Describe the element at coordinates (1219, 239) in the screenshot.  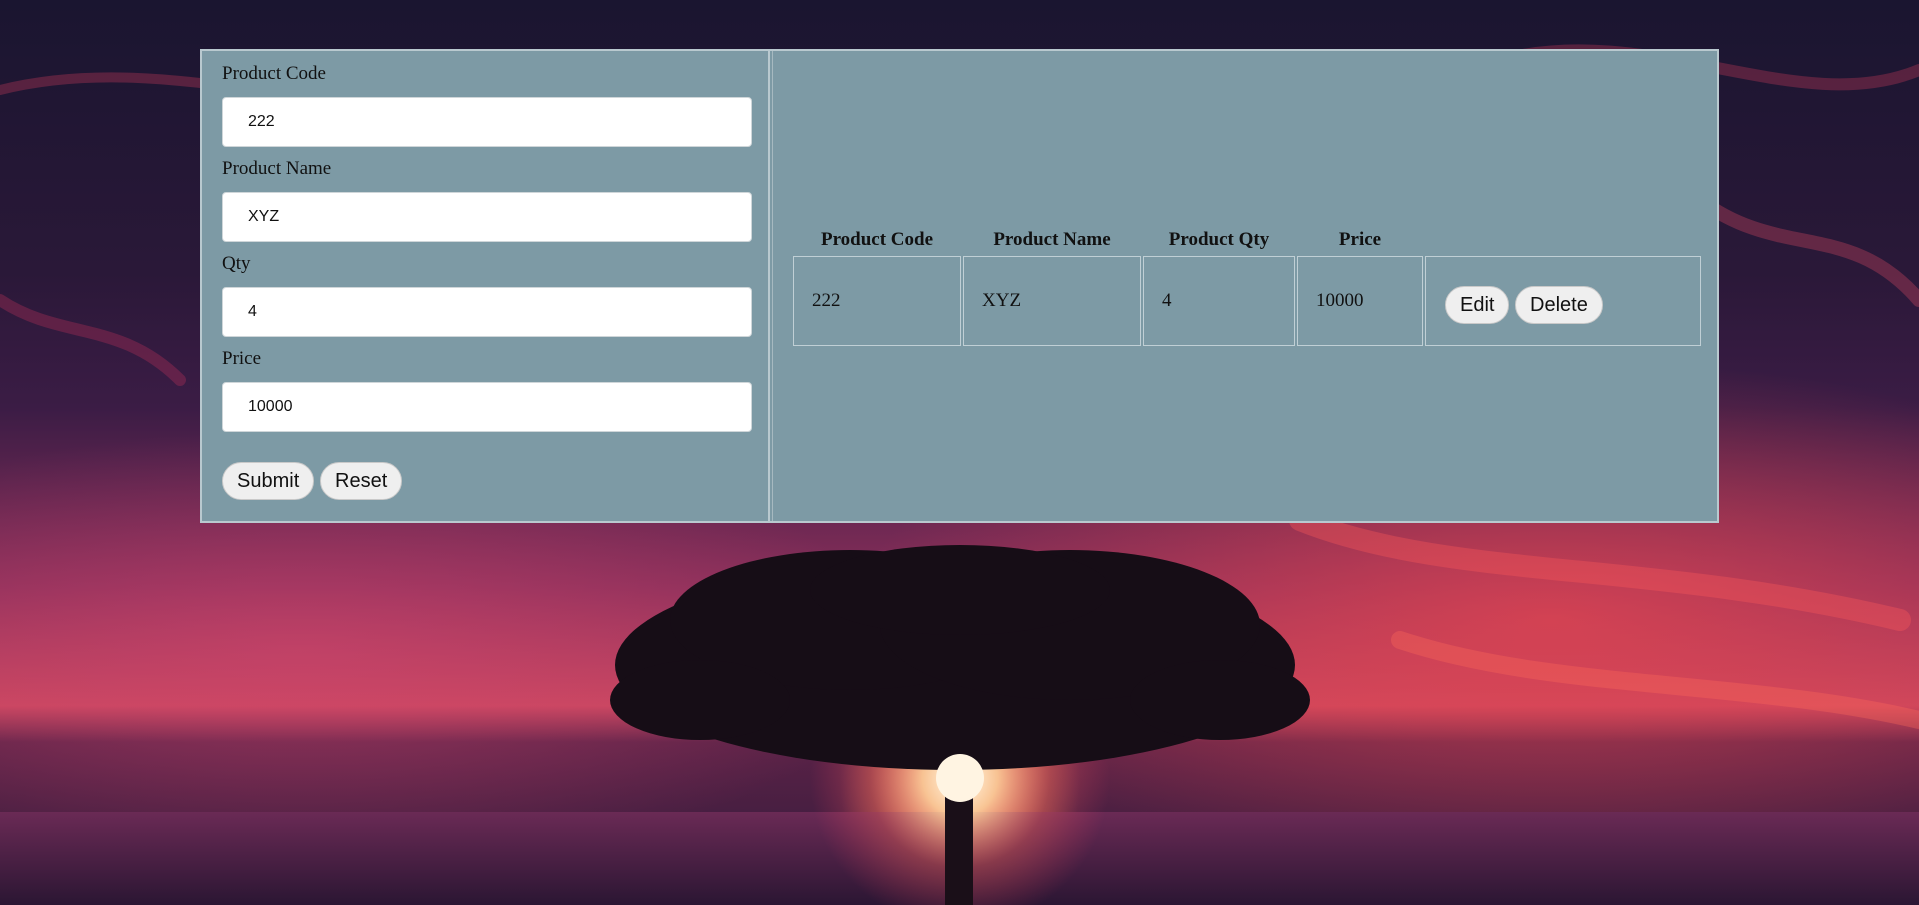
I see `header-product-qty: Product Qty` at that location.